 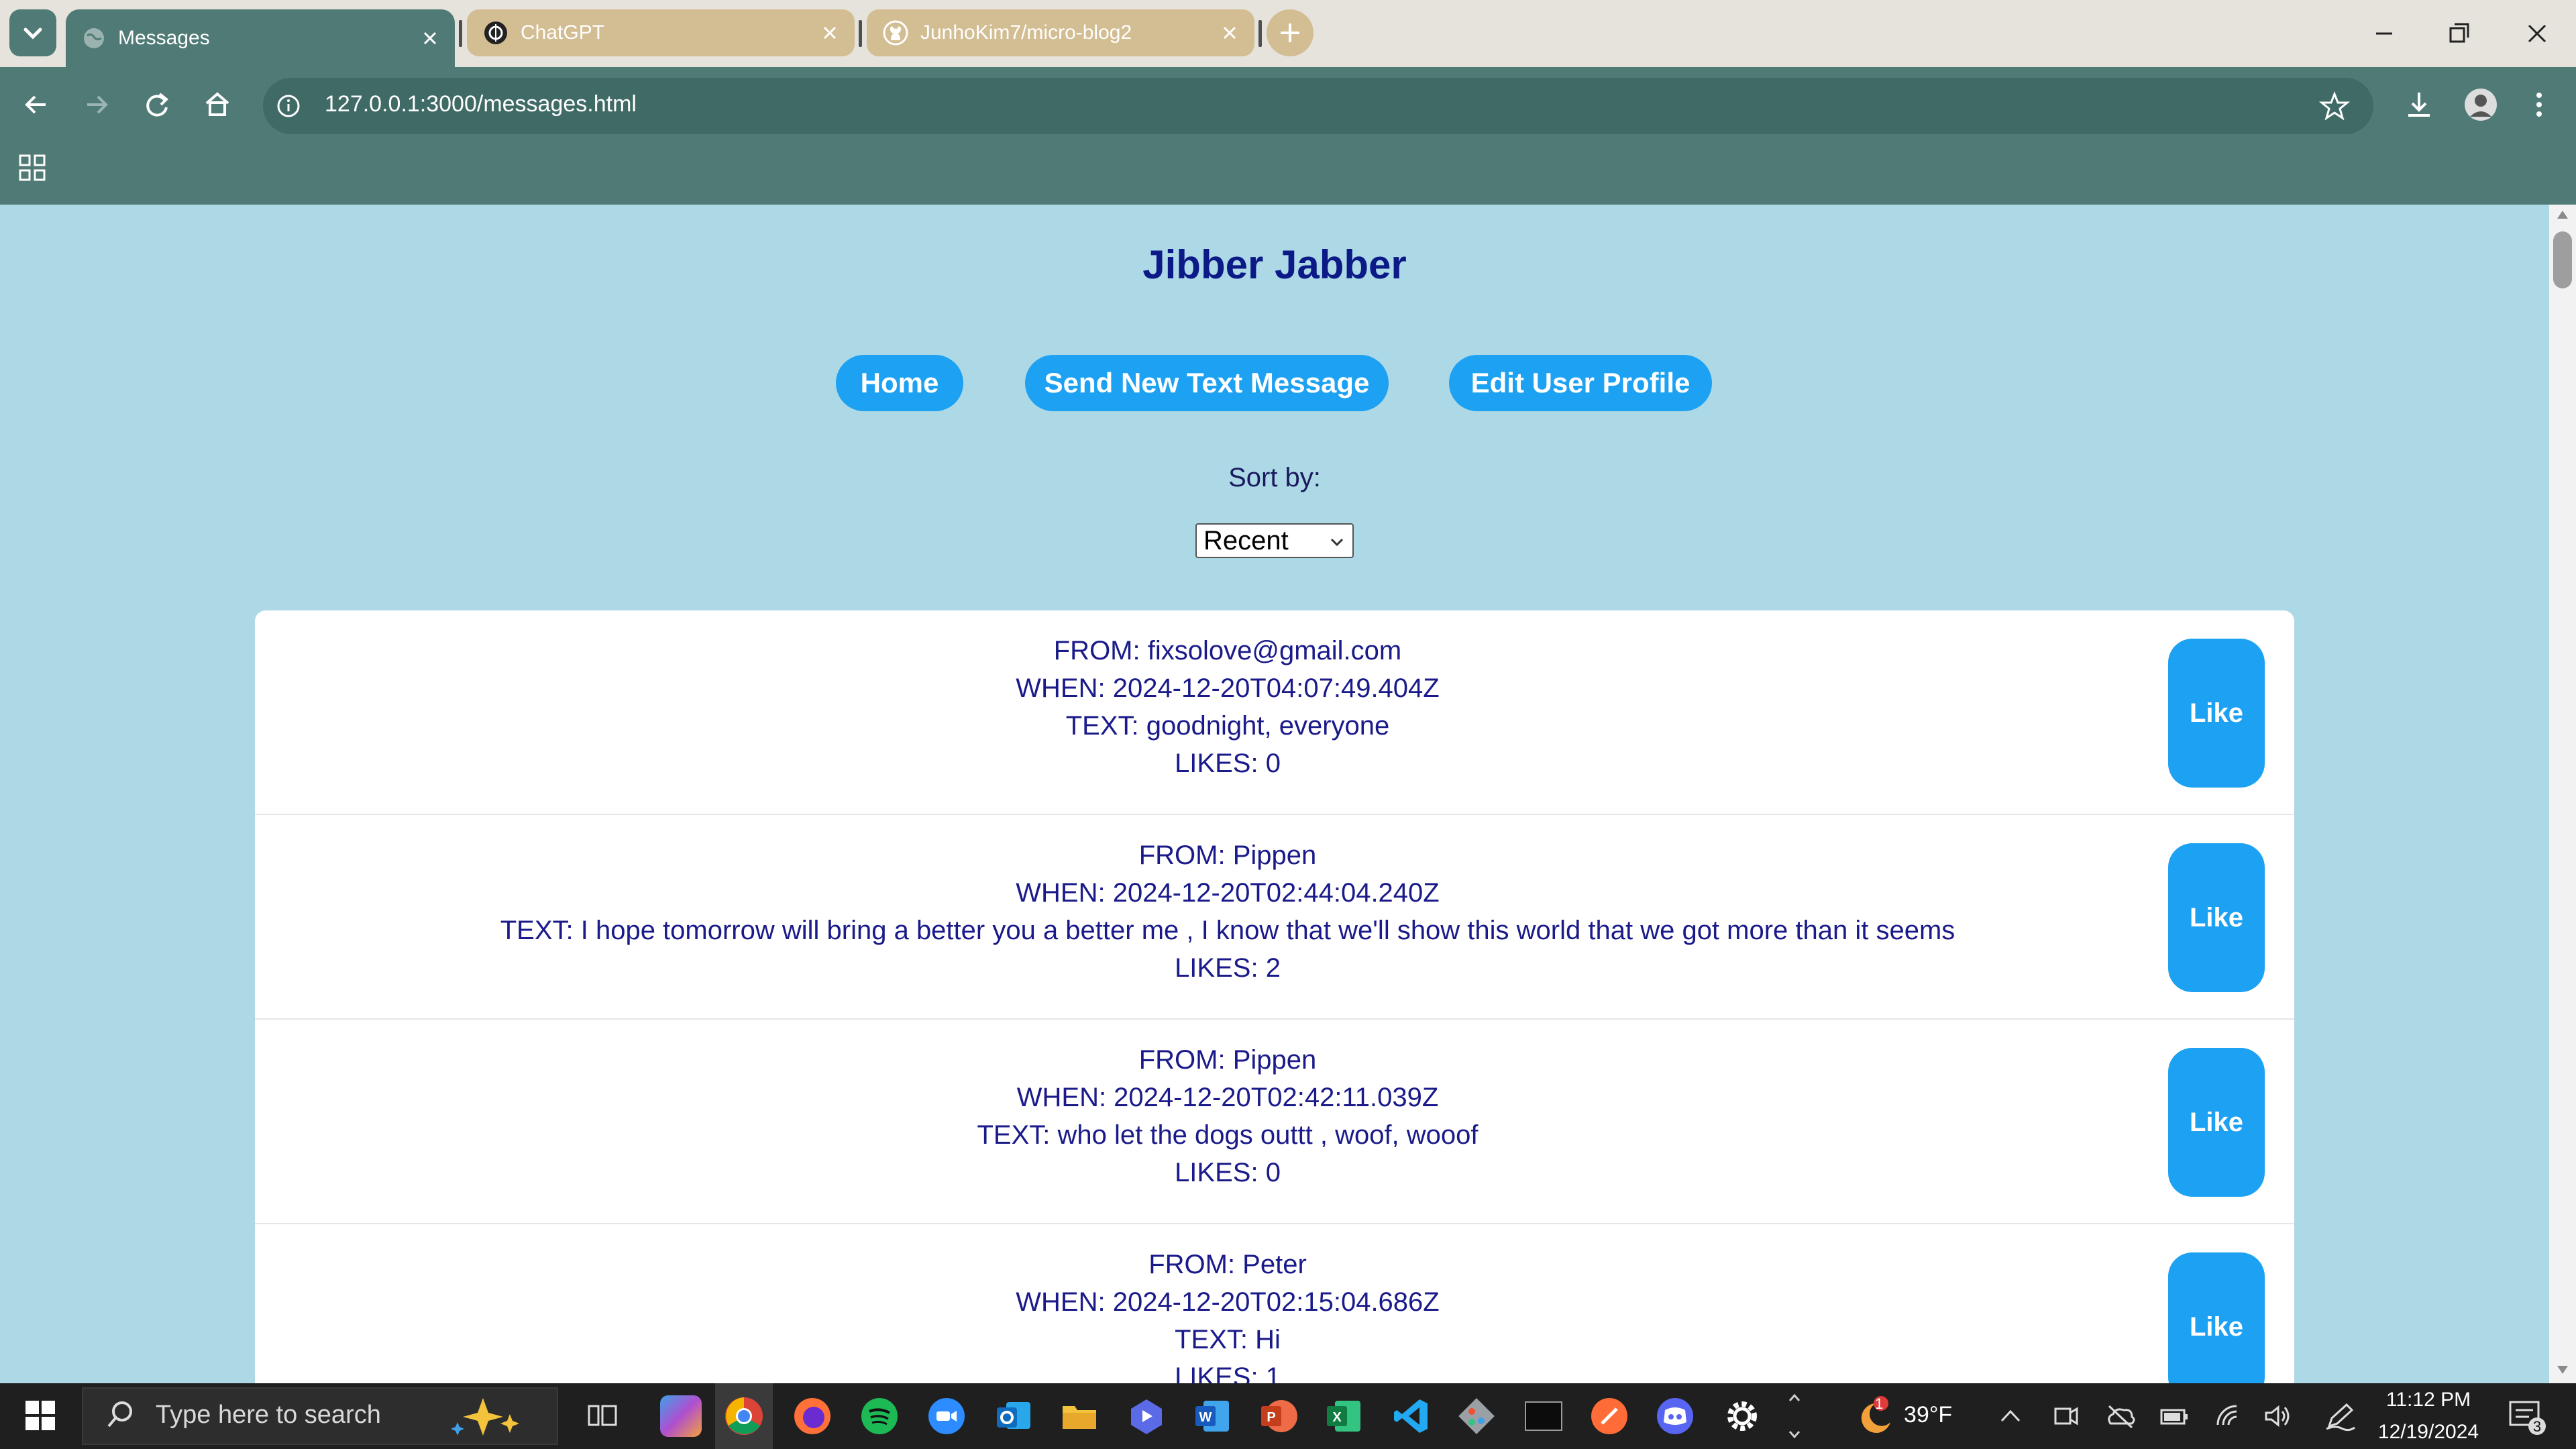 I want to click on terminal-icon, so click(x=1543, y=1416).